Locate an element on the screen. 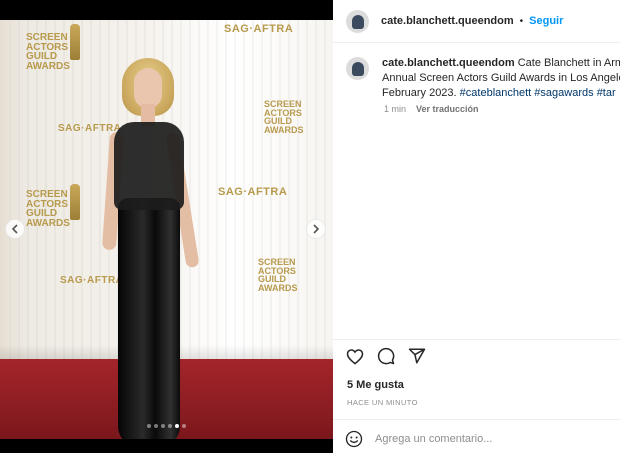 This screenshot has width=620, height=453. chevron-right-icon is located at coordinates (316, 229).